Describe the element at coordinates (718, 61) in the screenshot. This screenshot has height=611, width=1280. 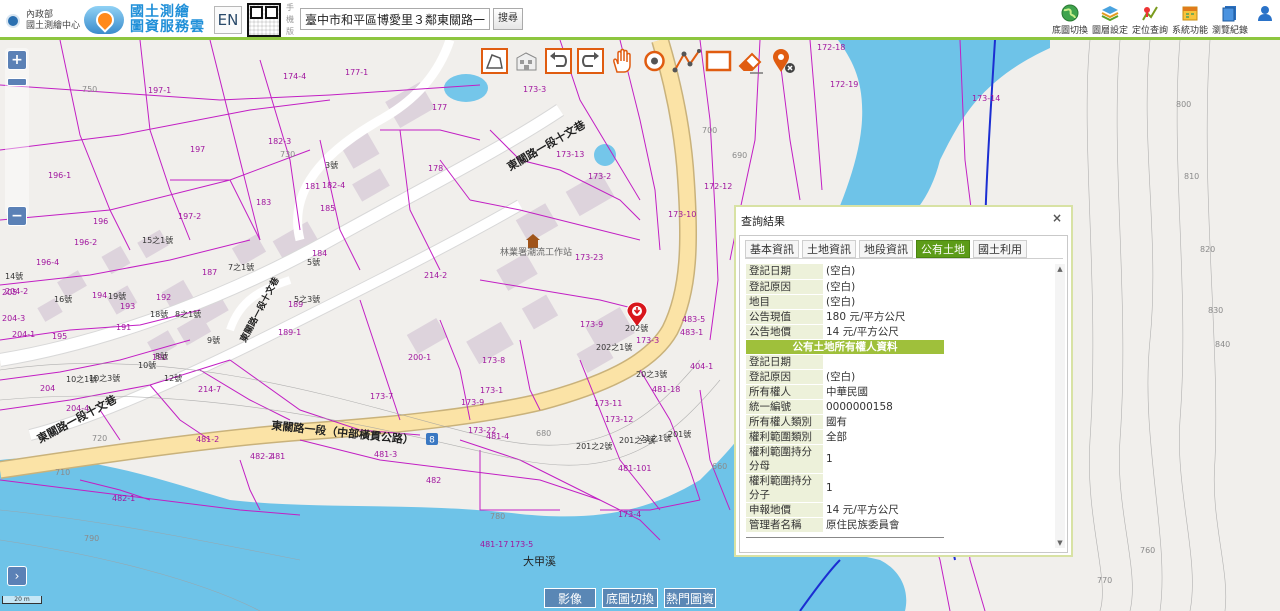
I see `rectangle-tool` at that location.